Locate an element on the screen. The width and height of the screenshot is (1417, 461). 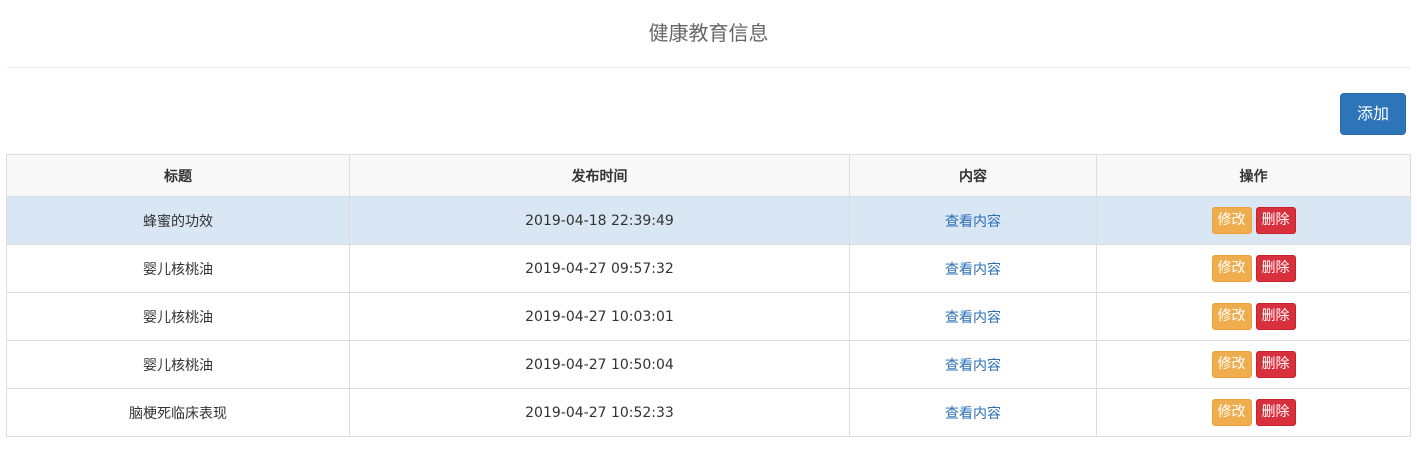
cell-publish-time: 2019-04-27 09:57:32 is located at coordinates (599, 268).